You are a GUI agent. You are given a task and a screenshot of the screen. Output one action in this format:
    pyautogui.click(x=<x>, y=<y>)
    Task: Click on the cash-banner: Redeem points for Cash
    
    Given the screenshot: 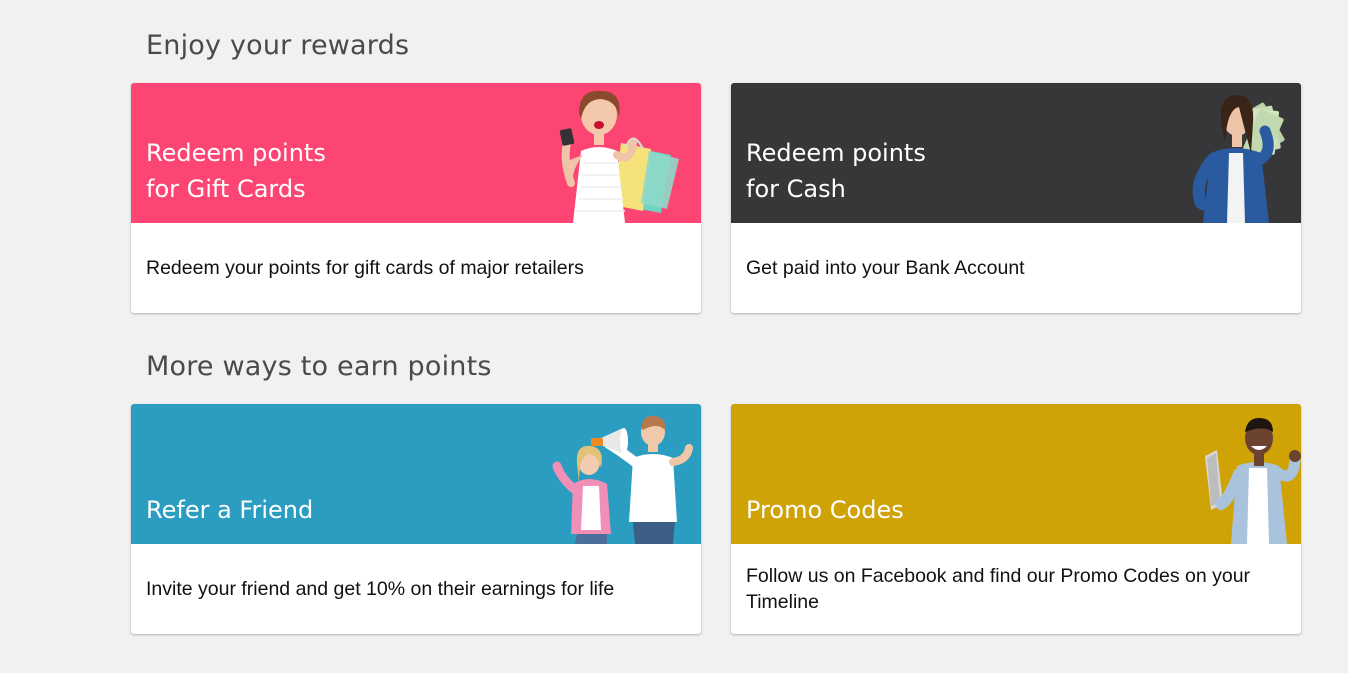 What is the action you would take?
    pyautogui.click(x=1016, y=153)
    